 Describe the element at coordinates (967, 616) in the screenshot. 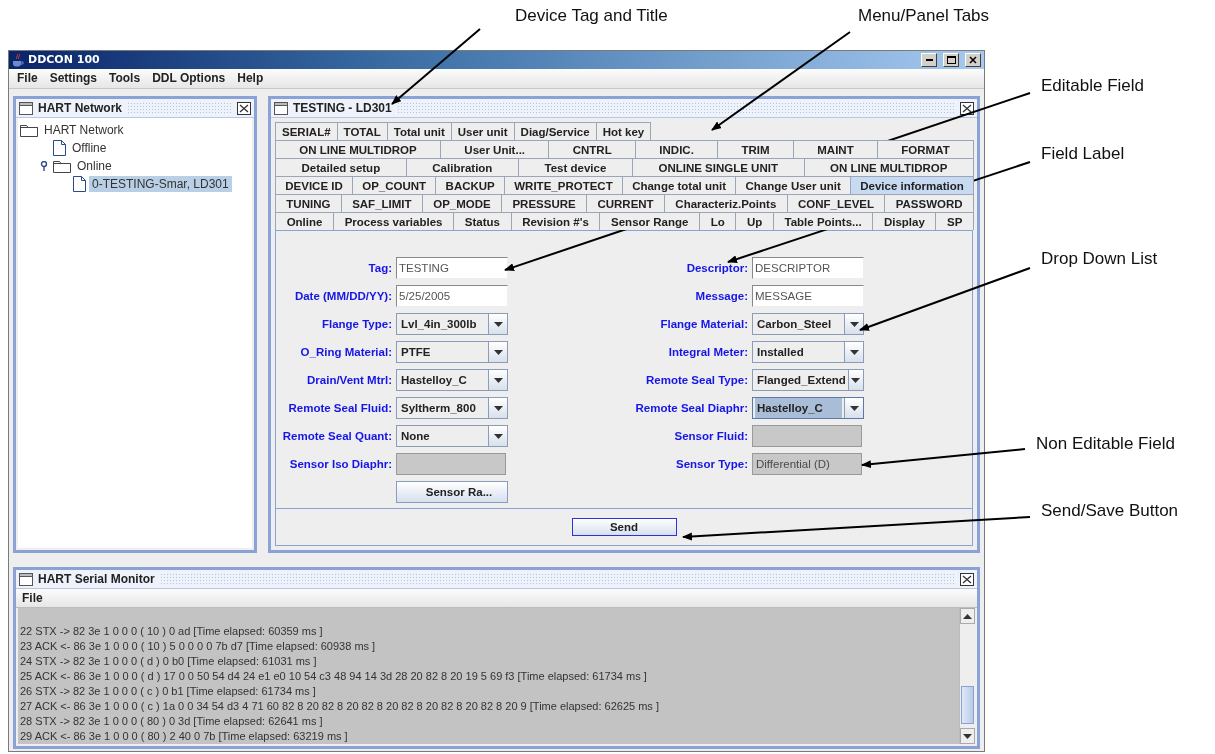

I see `scroll-up-icon` at that location.